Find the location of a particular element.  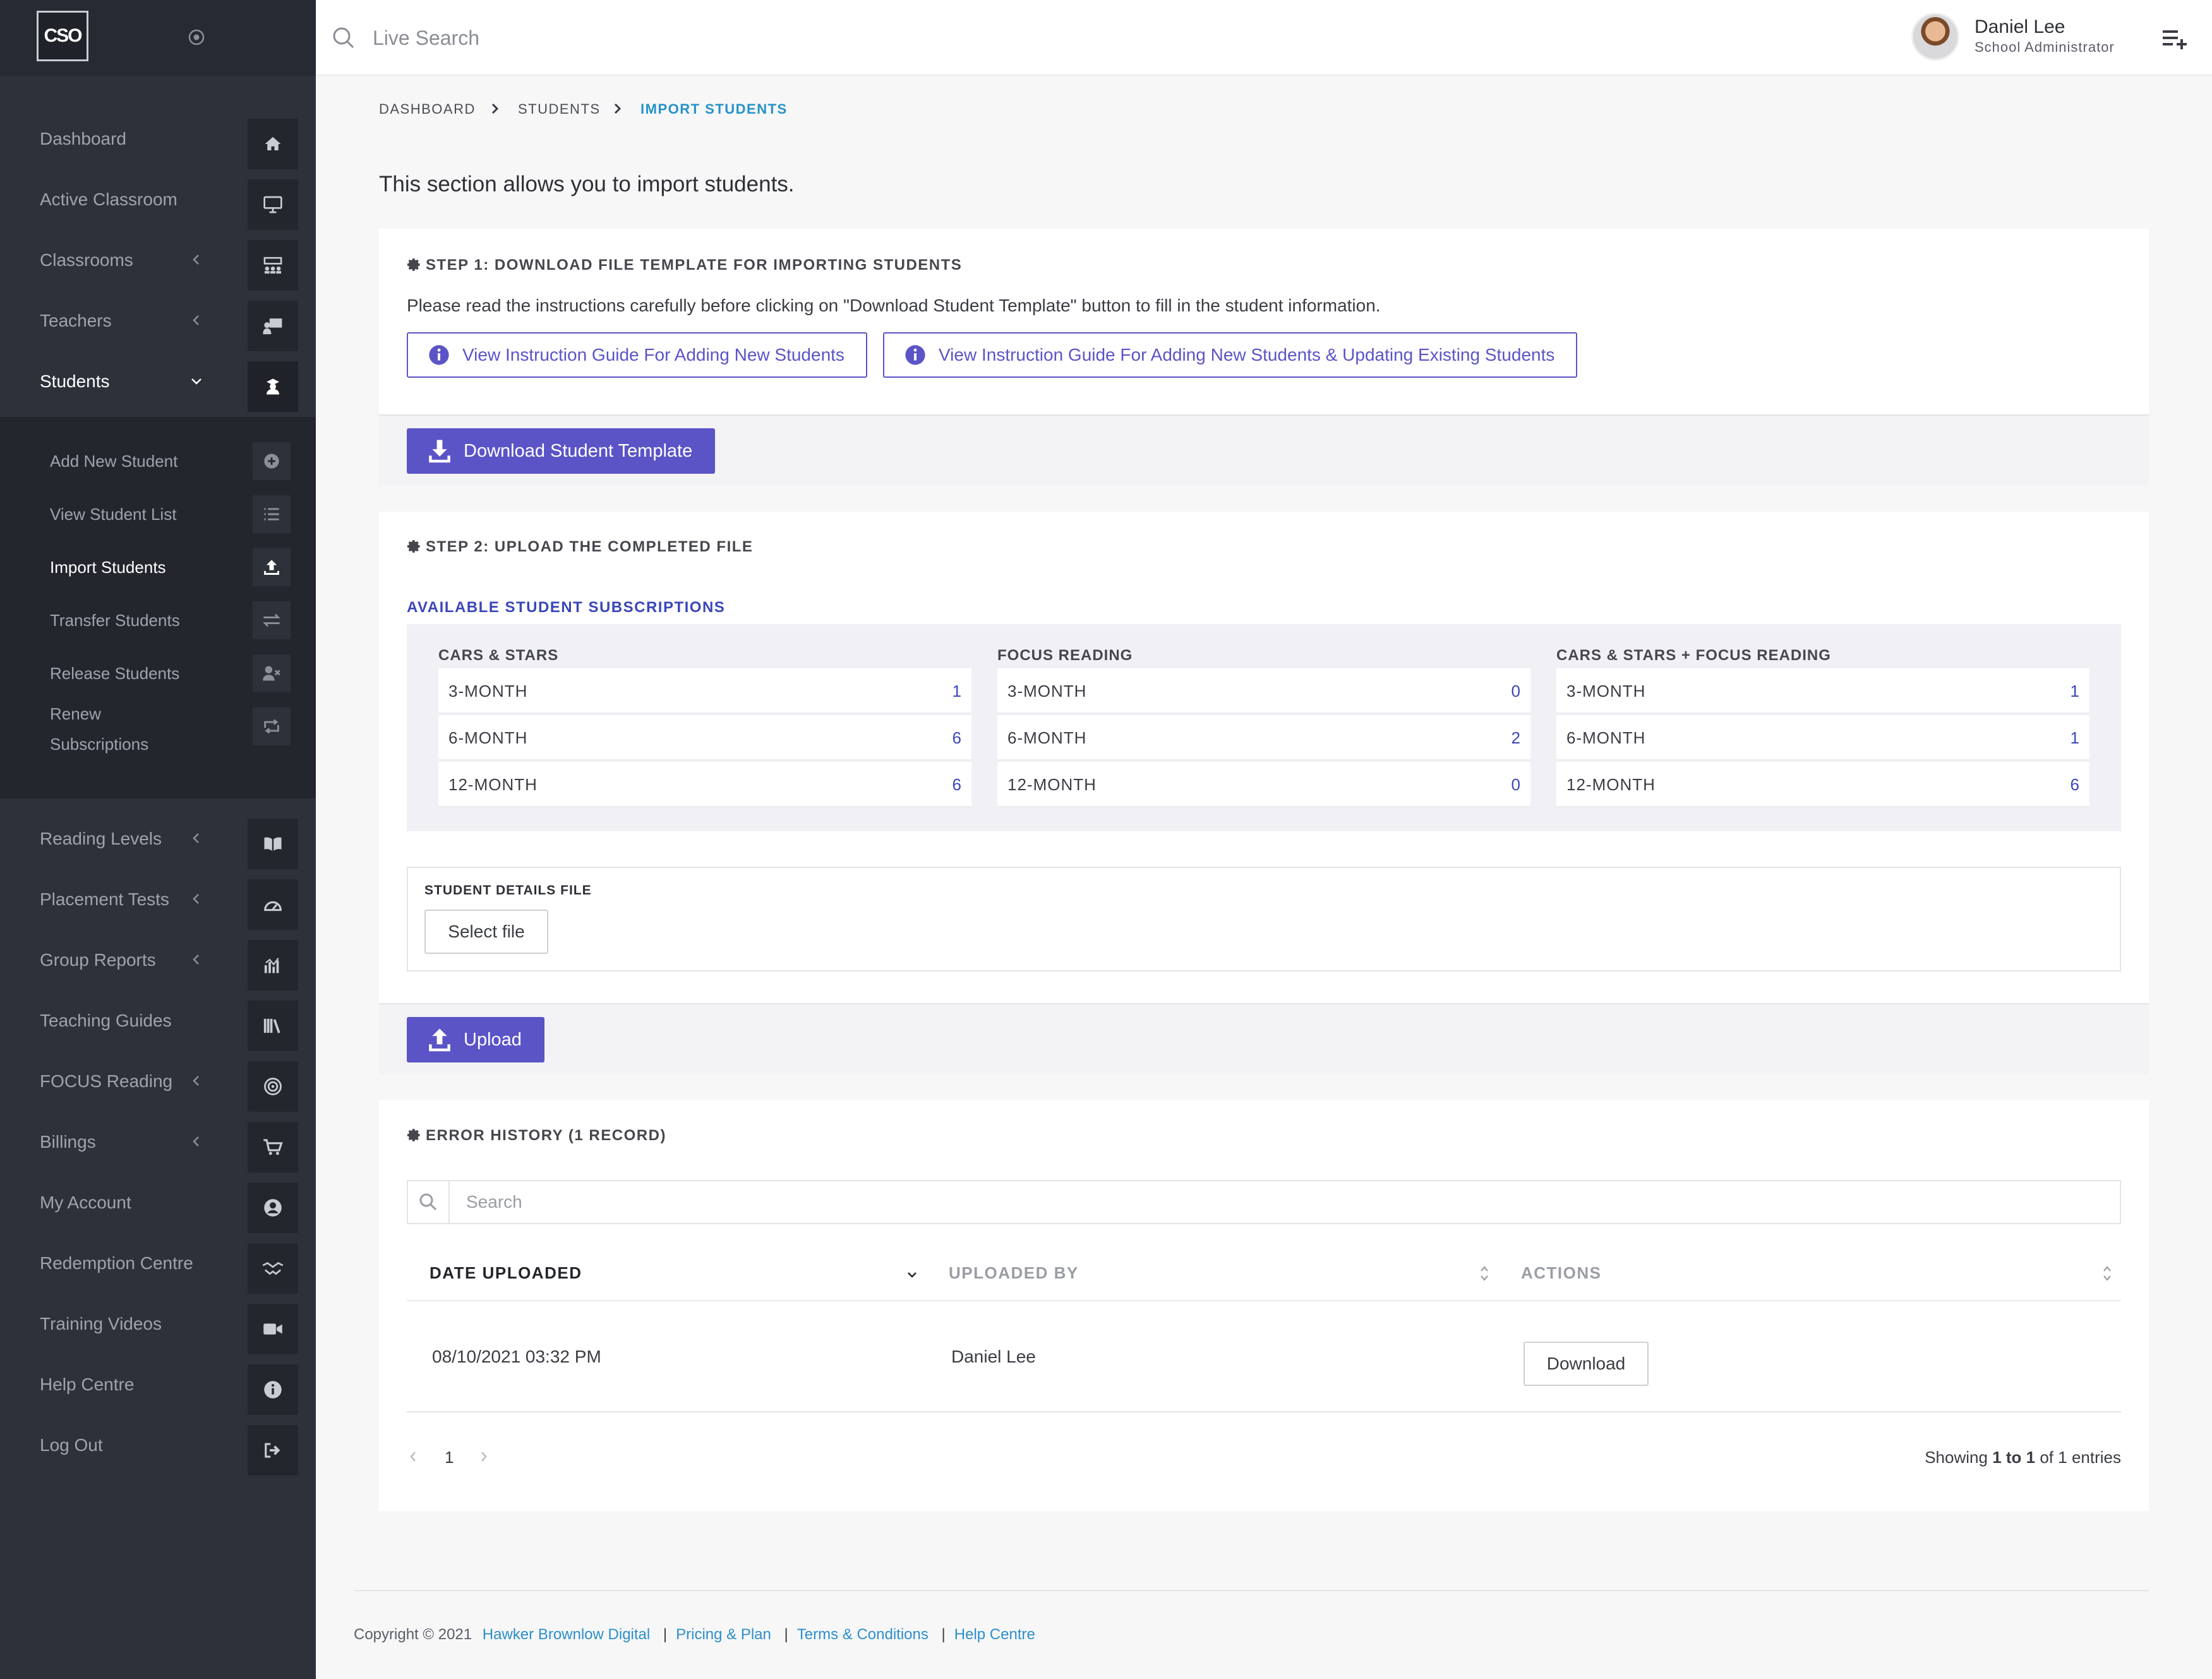

download-error-file-button: Download is located at coordinates (1586, 1364).